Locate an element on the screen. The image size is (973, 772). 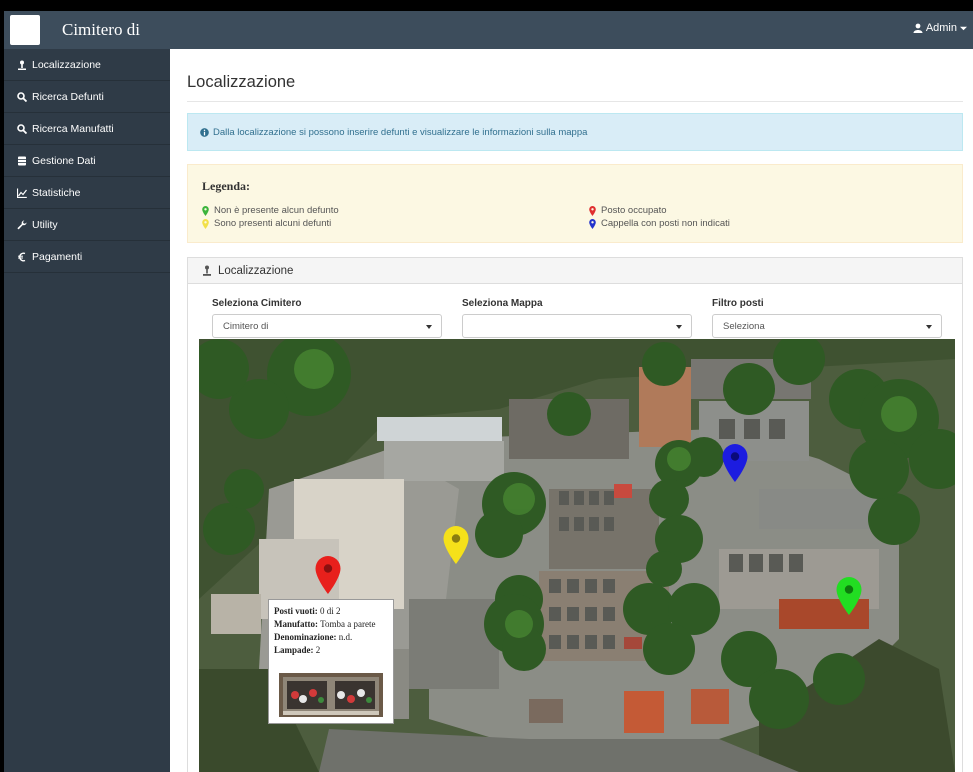
sidebar-item-ricerca-manufatti: Ricerca Manufatti is located at coordinates (87, 129).